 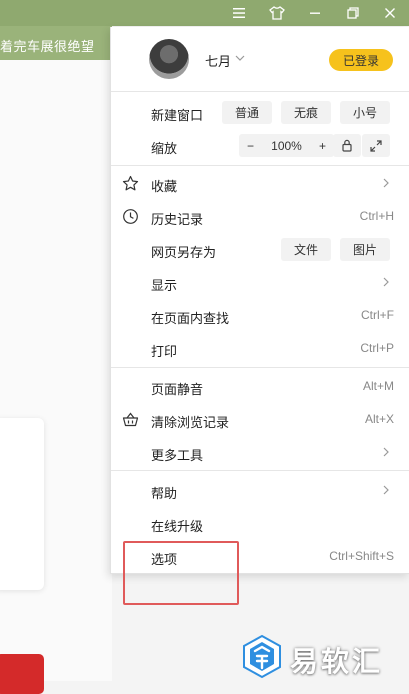 I want to click on clear-history-label: 清除浏览记录, so click(x=190, y=422).